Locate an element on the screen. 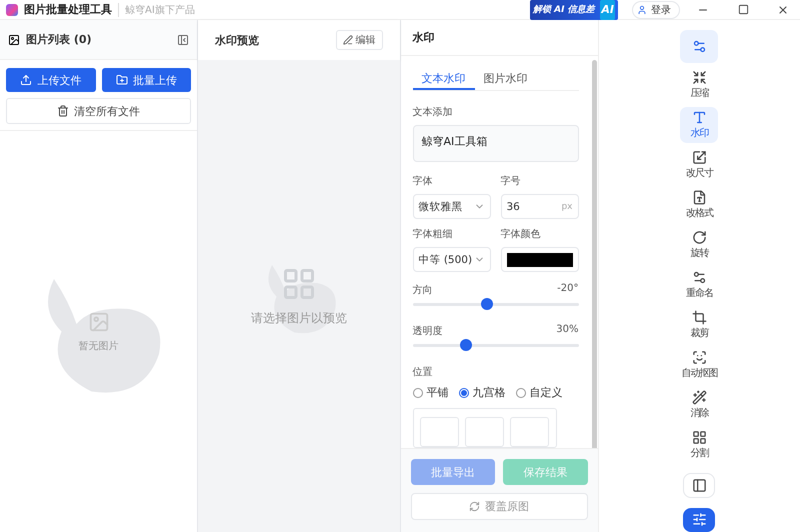  preview-empty-message: 请选择图片以预览 is located at coordinates (298, 318).